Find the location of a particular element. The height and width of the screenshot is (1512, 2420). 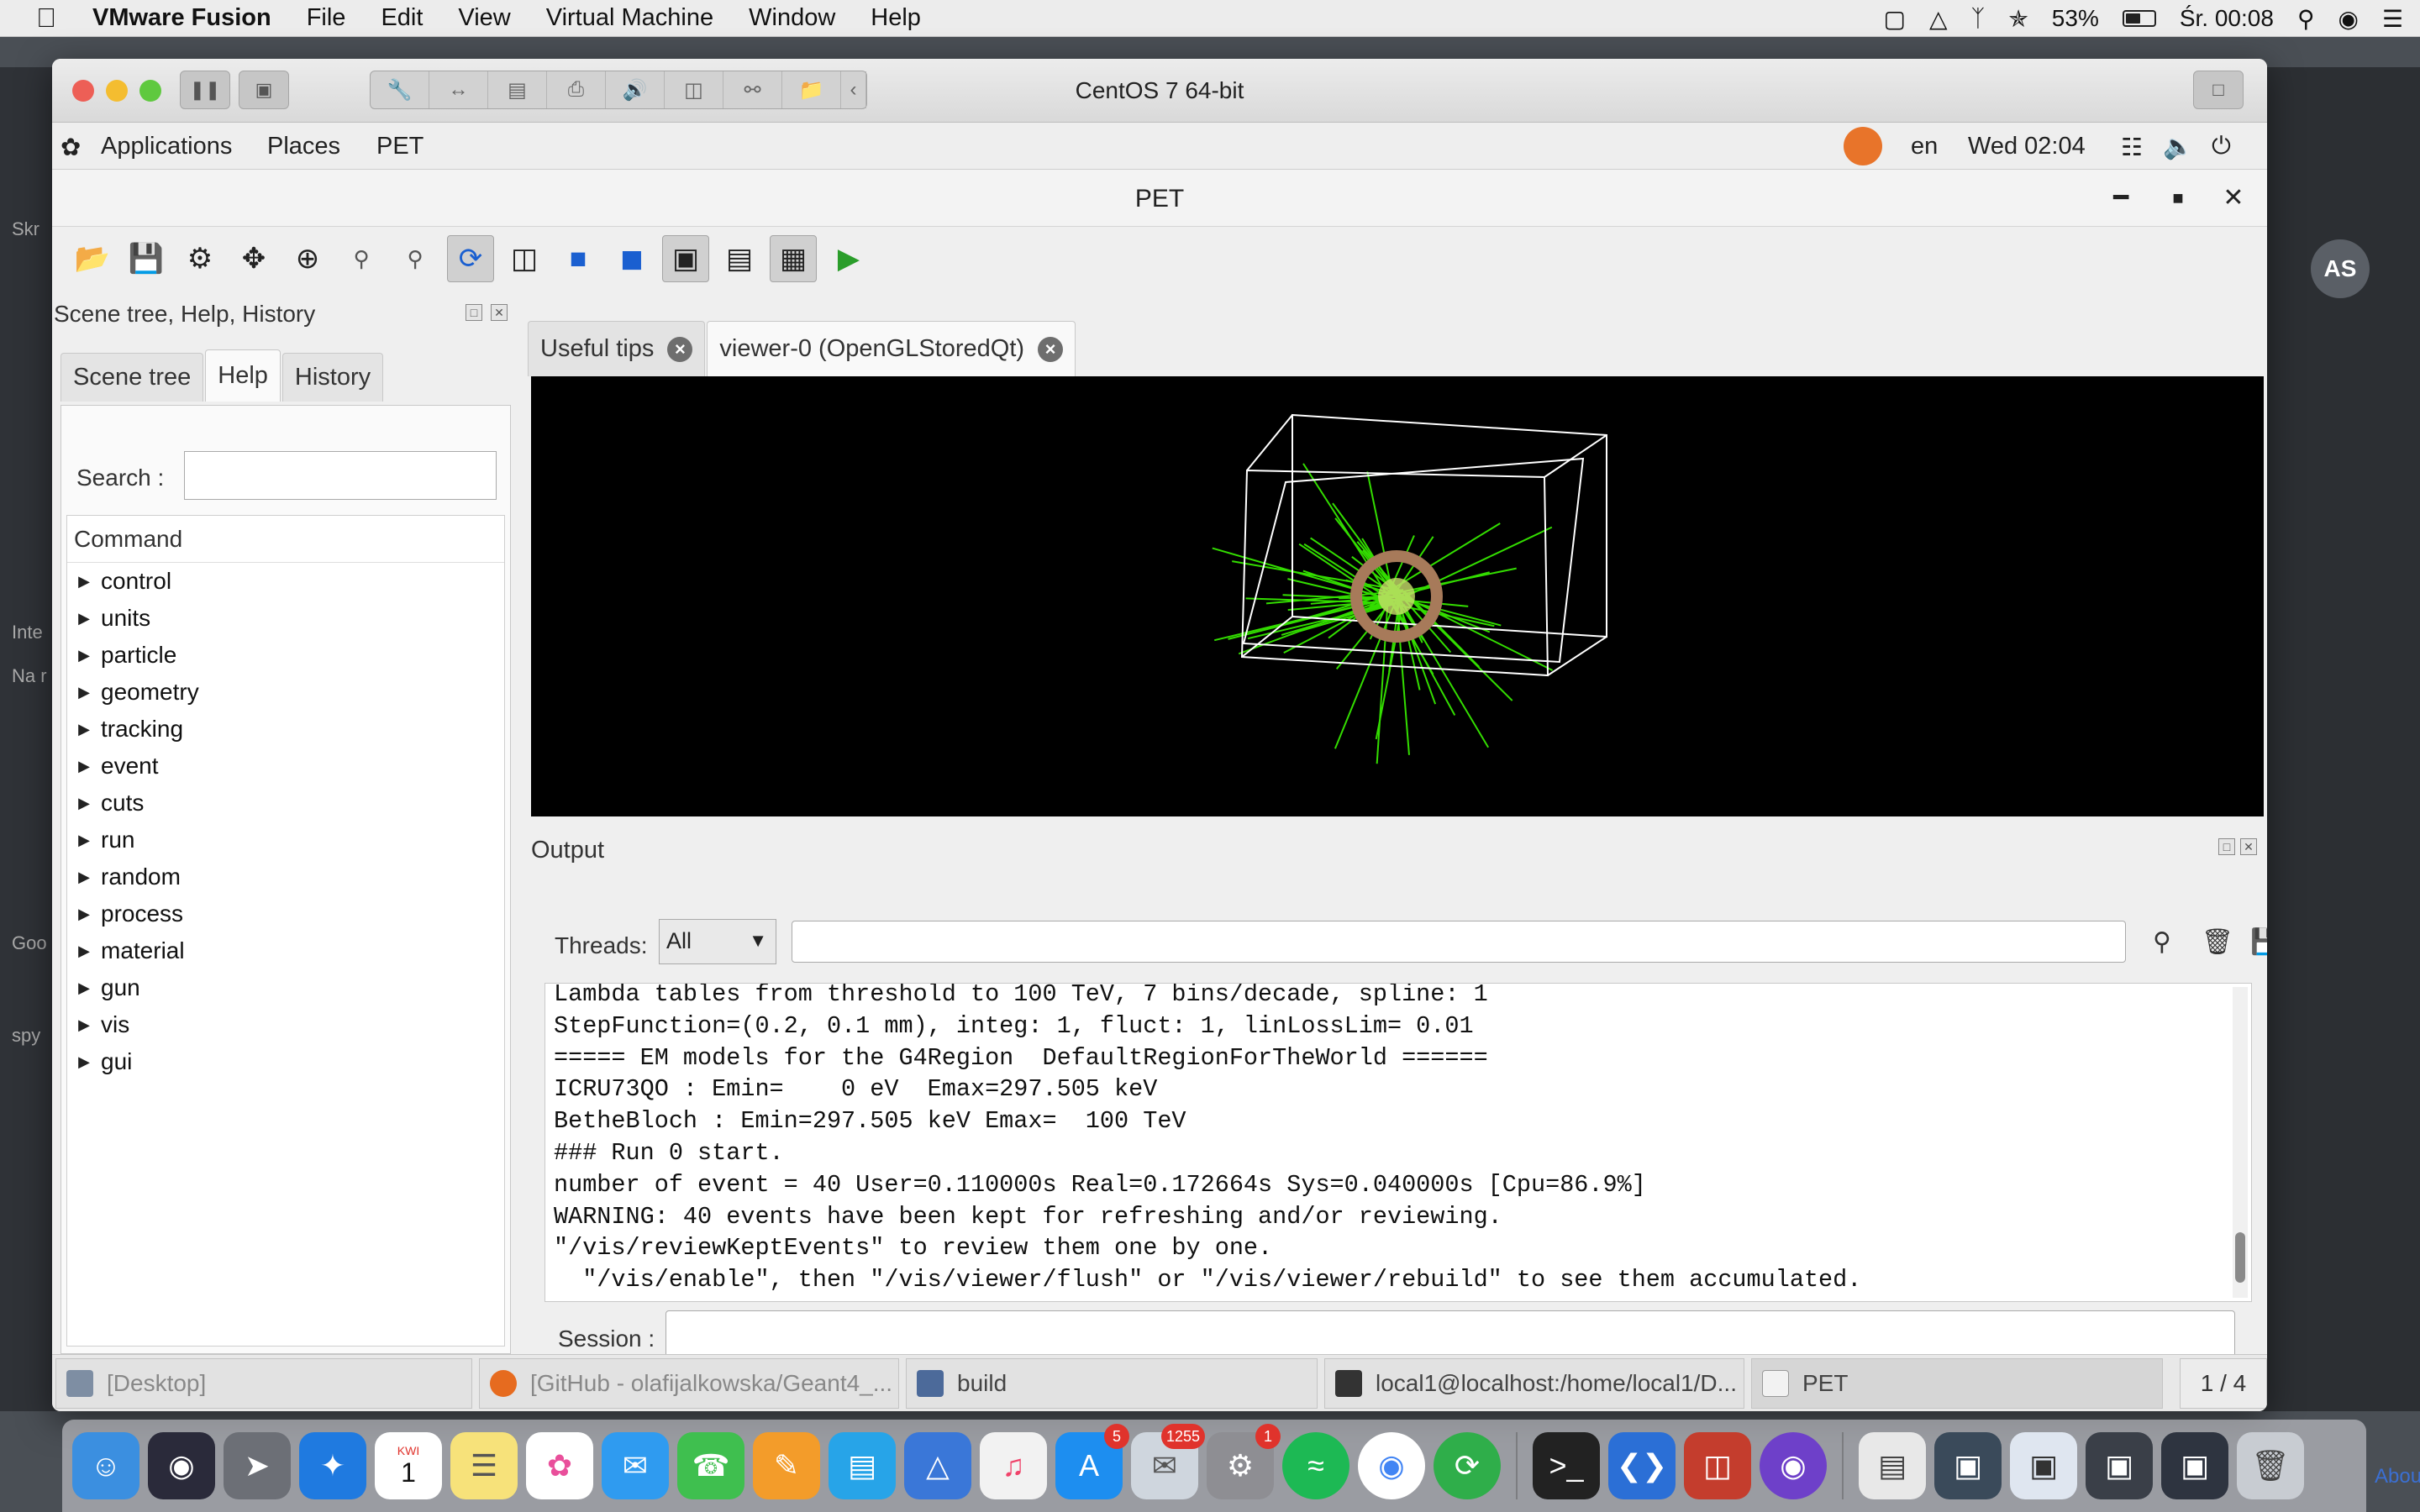

github-desktop-icon: ◉ is located at coordinates (1794, 1465).